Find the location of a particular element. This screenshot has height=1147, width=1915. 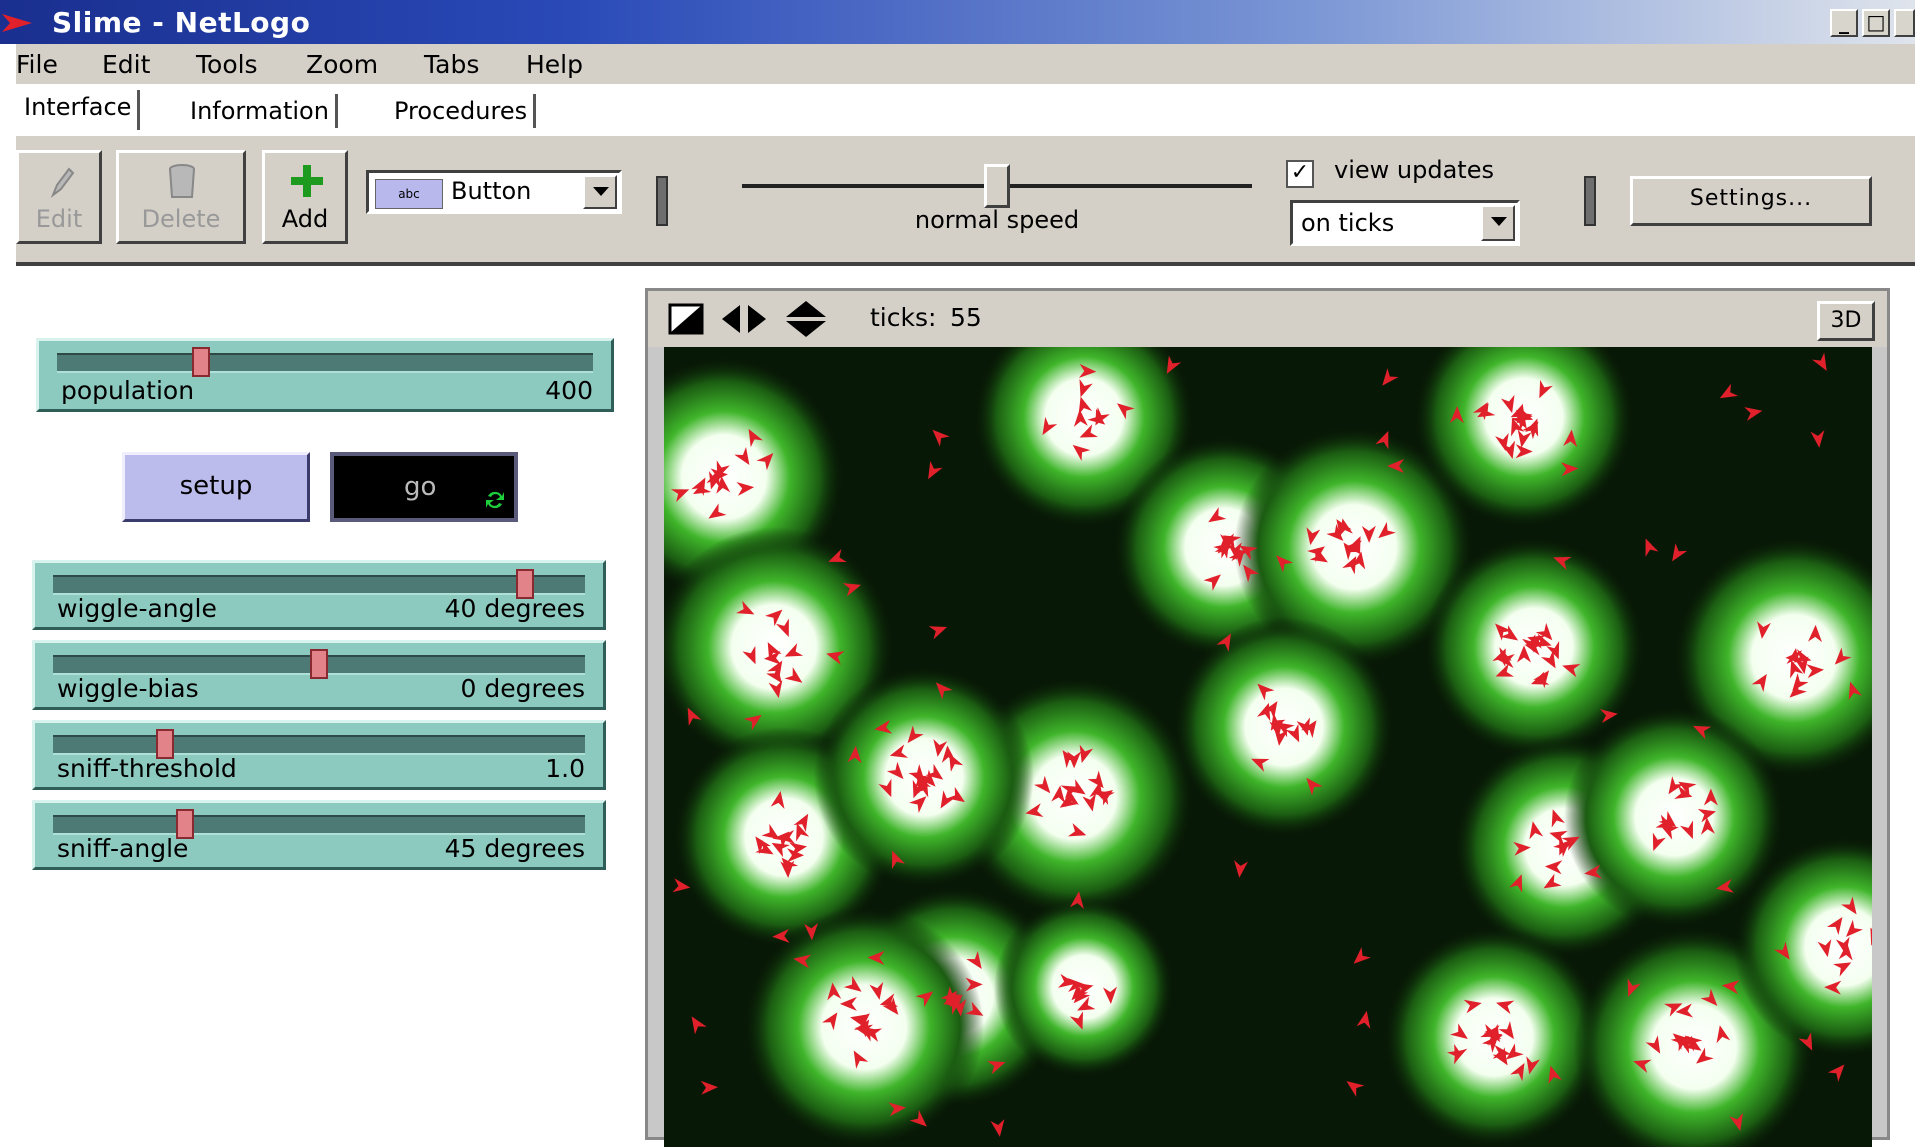

tab-information: Information is located at coordinates (261, 111).